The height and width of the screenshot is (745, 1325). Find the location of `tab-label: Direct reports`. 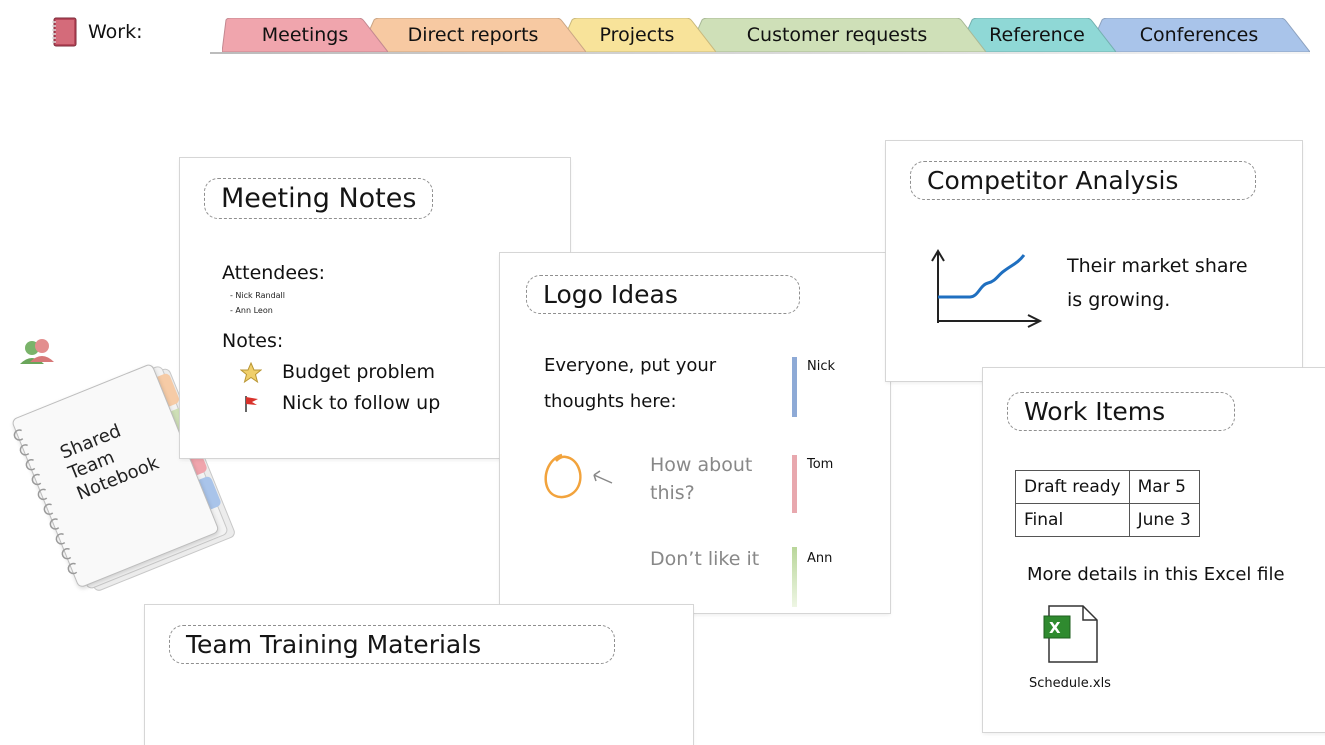

tab-label: Direct reports is located at coordinates (473, 35).